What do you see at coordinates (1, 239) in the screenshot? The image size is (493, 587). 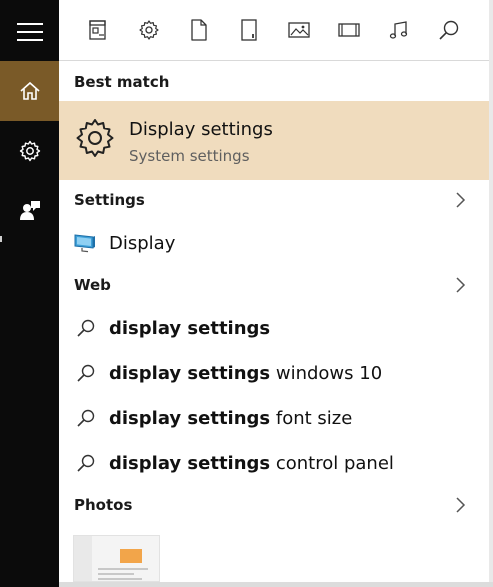 I see `sidebar-edge-mark` at bounding box center [1, 239].